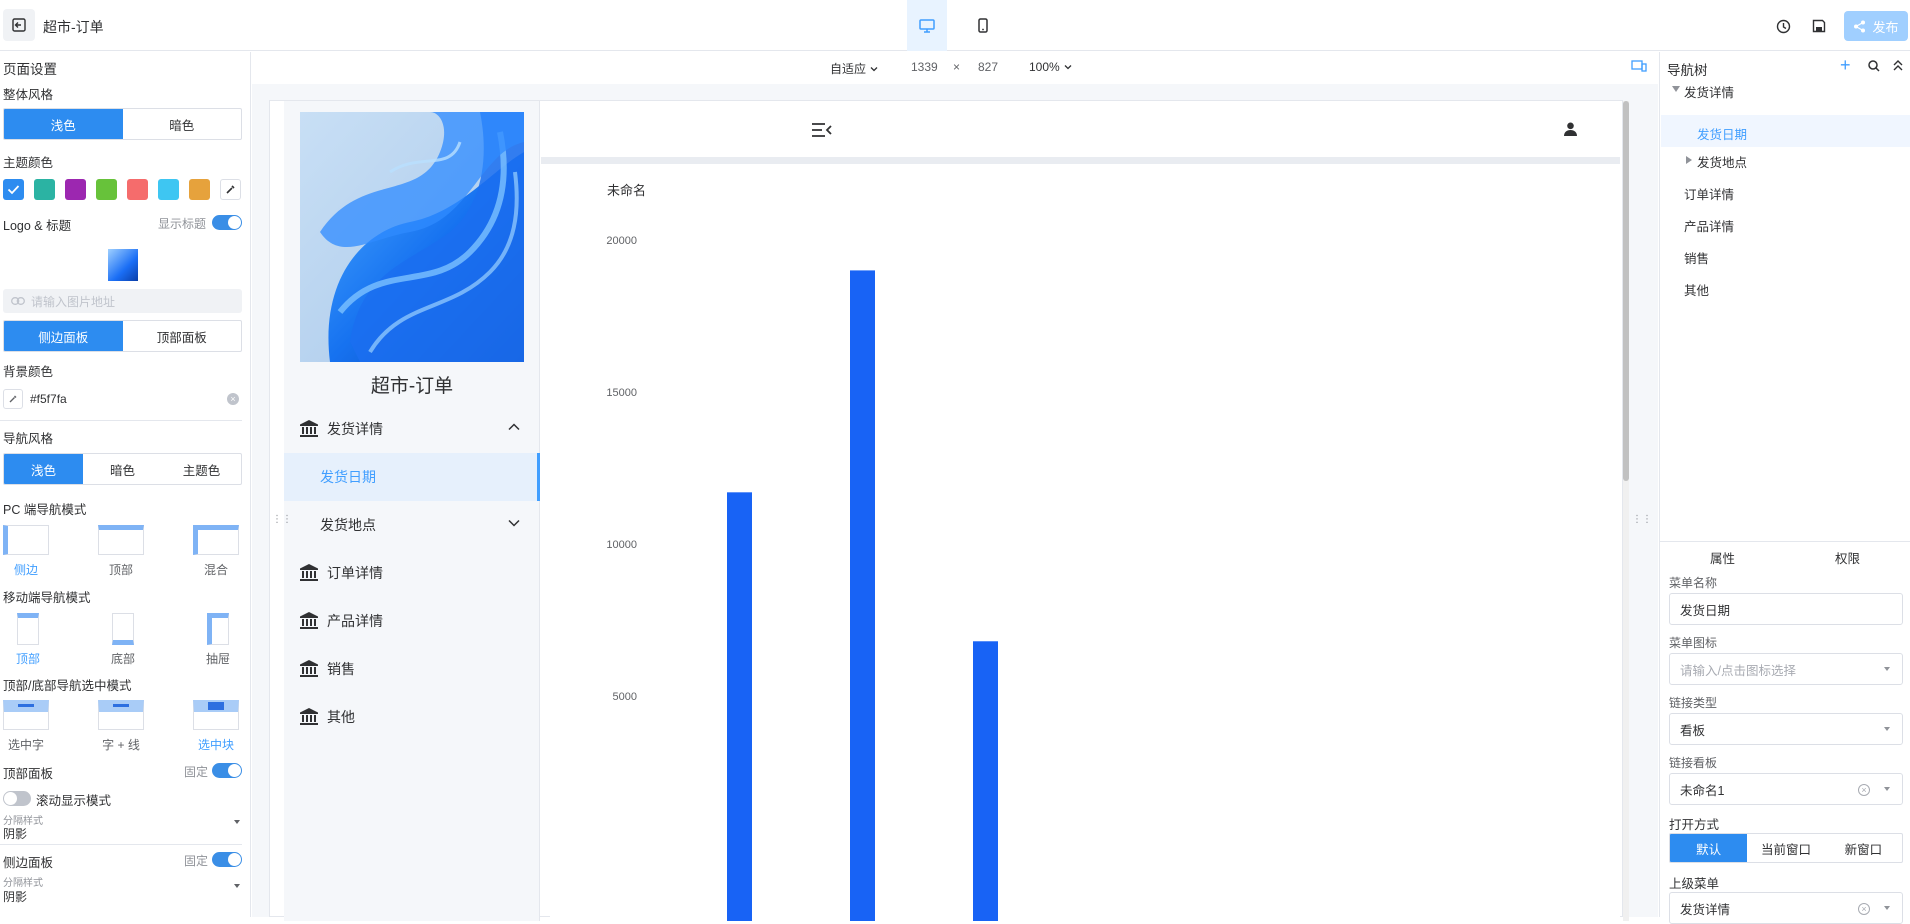  What do you see at coordinates (123, 265) in the screenshot?
I see `logo-thumbnail` at bounding box center [123, 265].